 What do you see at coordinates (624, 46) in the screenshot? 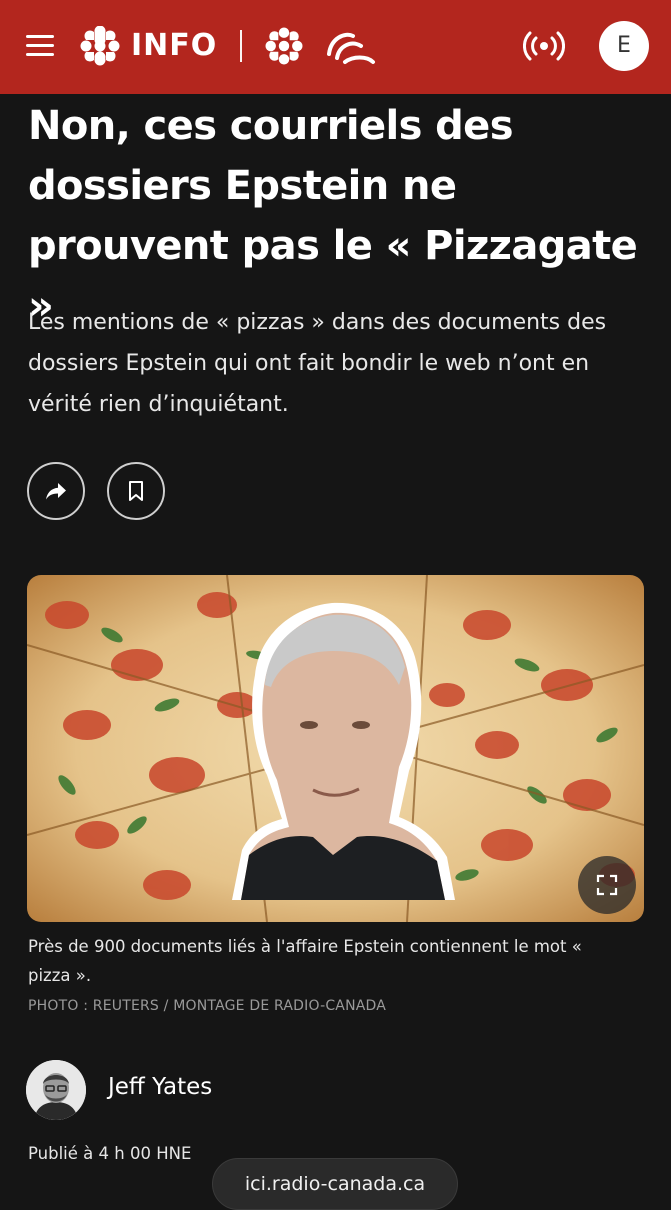
I see `account-avatar-button: E` at bounding box center [624, 46].